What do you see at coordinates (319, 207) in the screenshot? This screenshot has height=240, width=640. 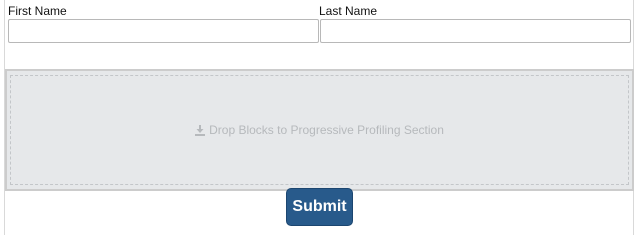 I see `submit-button: Submit` at bounding box center [319, 207].